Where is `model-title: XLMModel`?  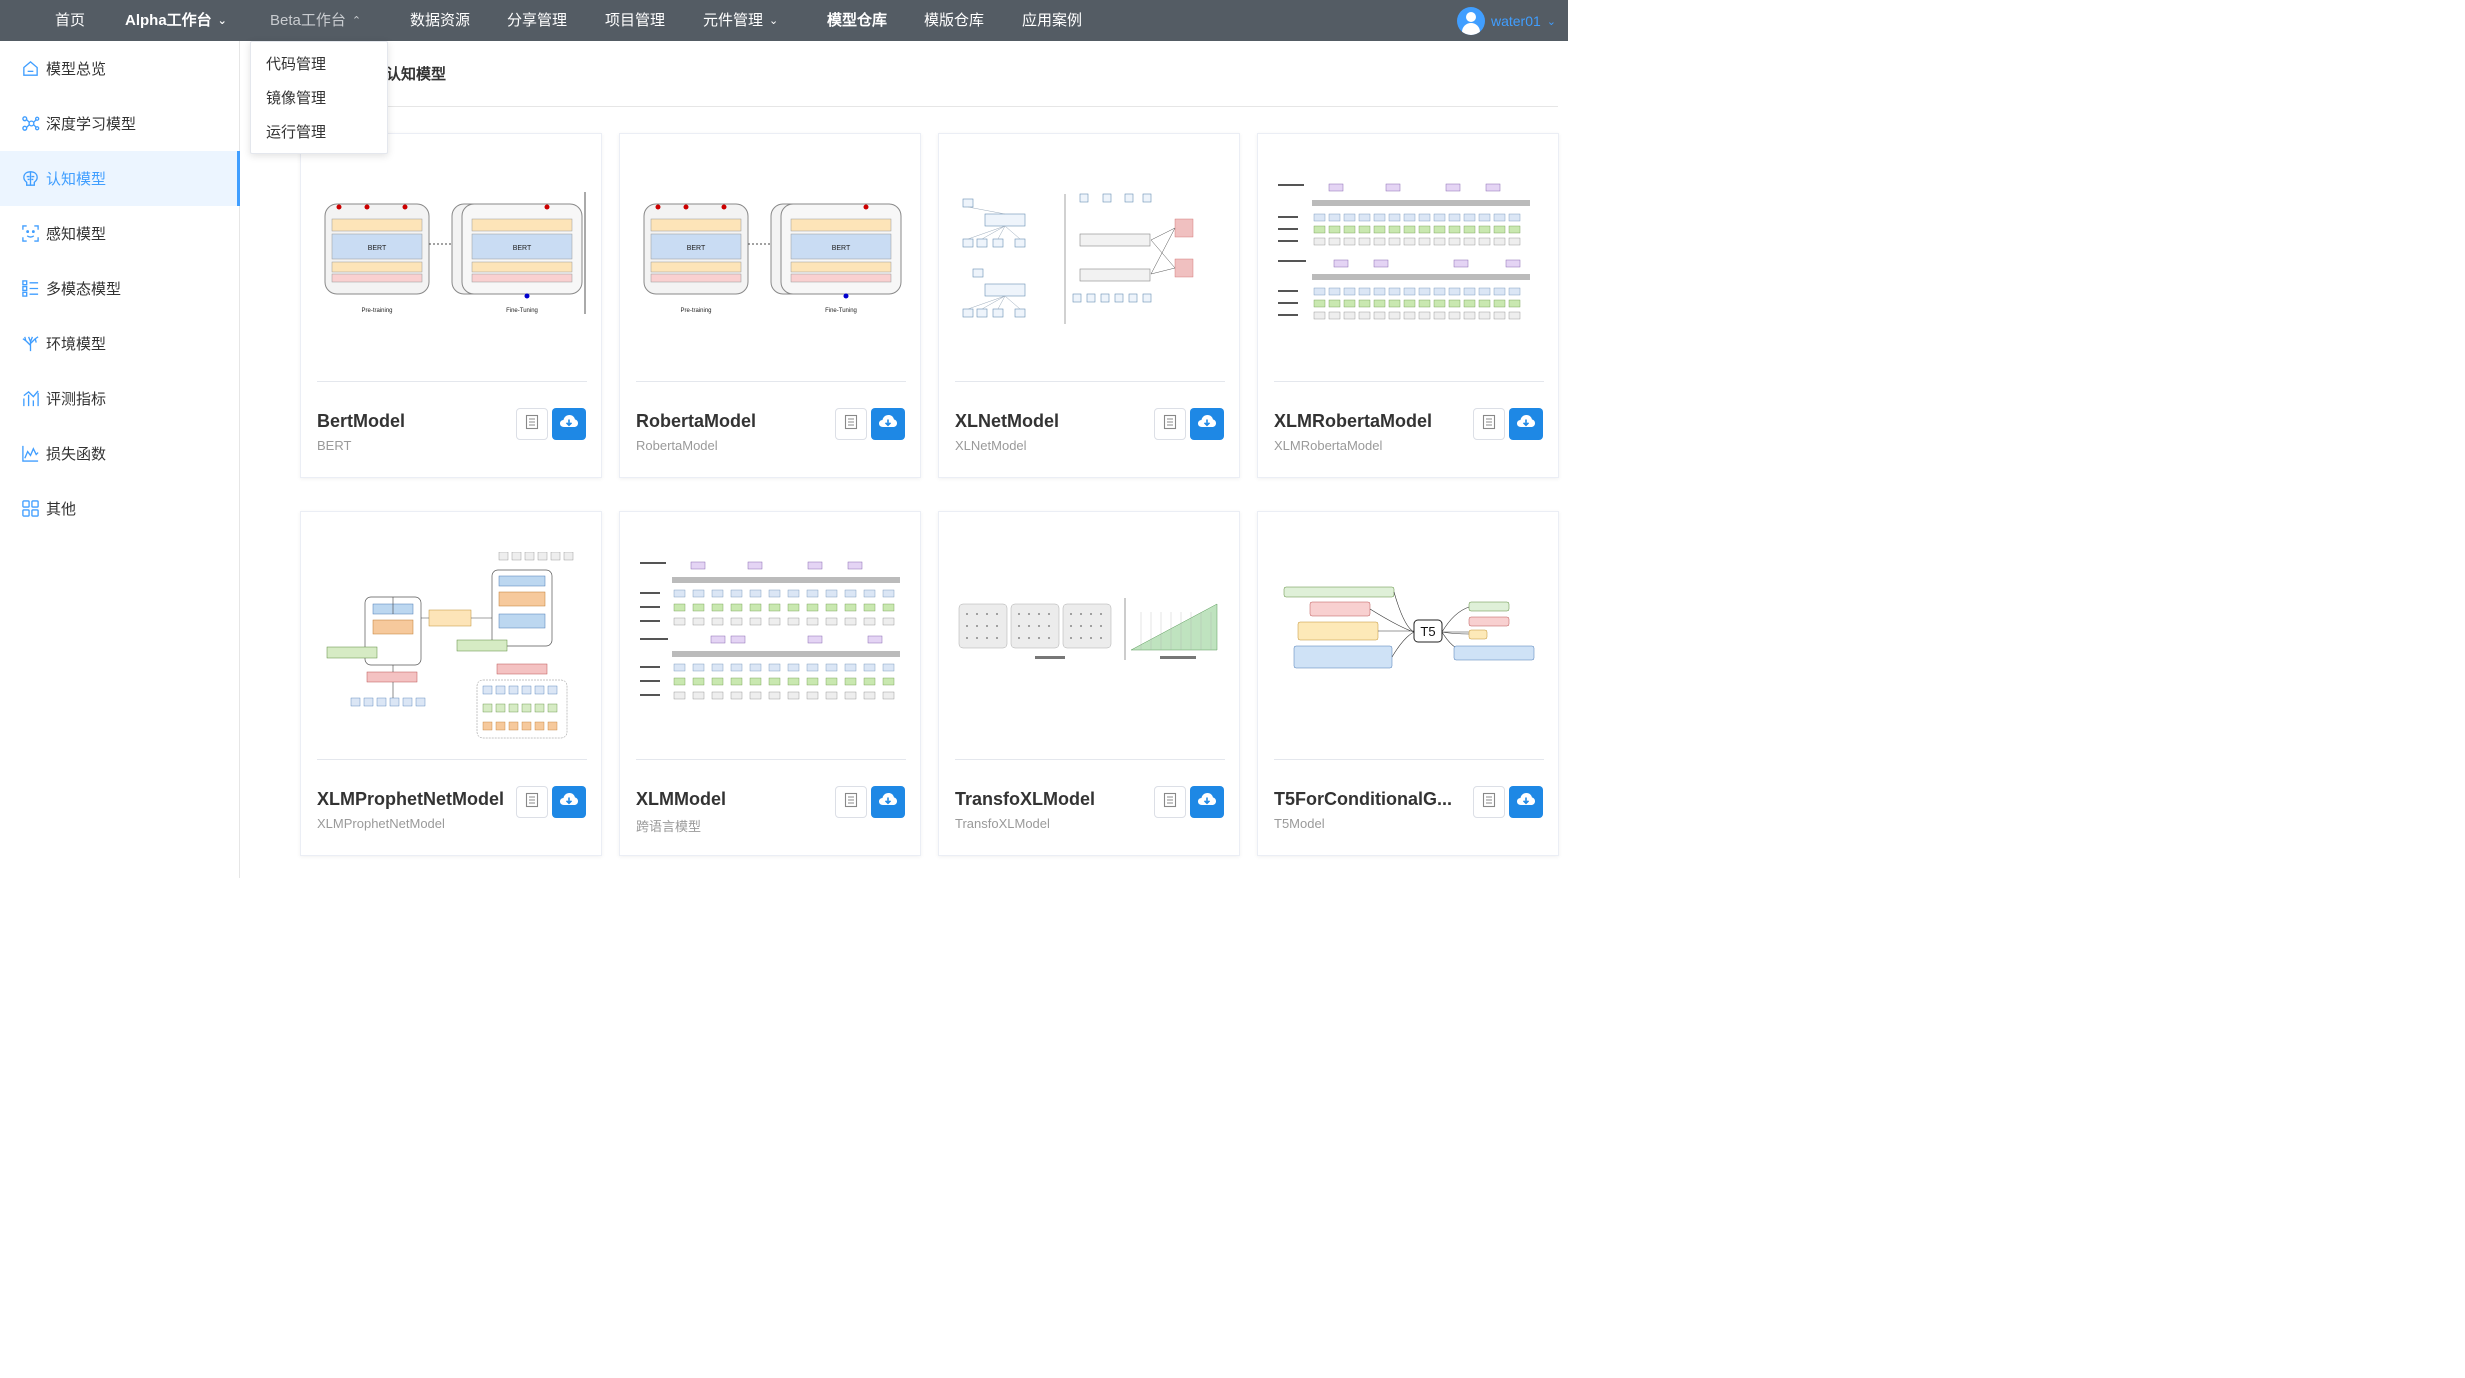 model-title: XLMModel is located at coordinates (681, 799).